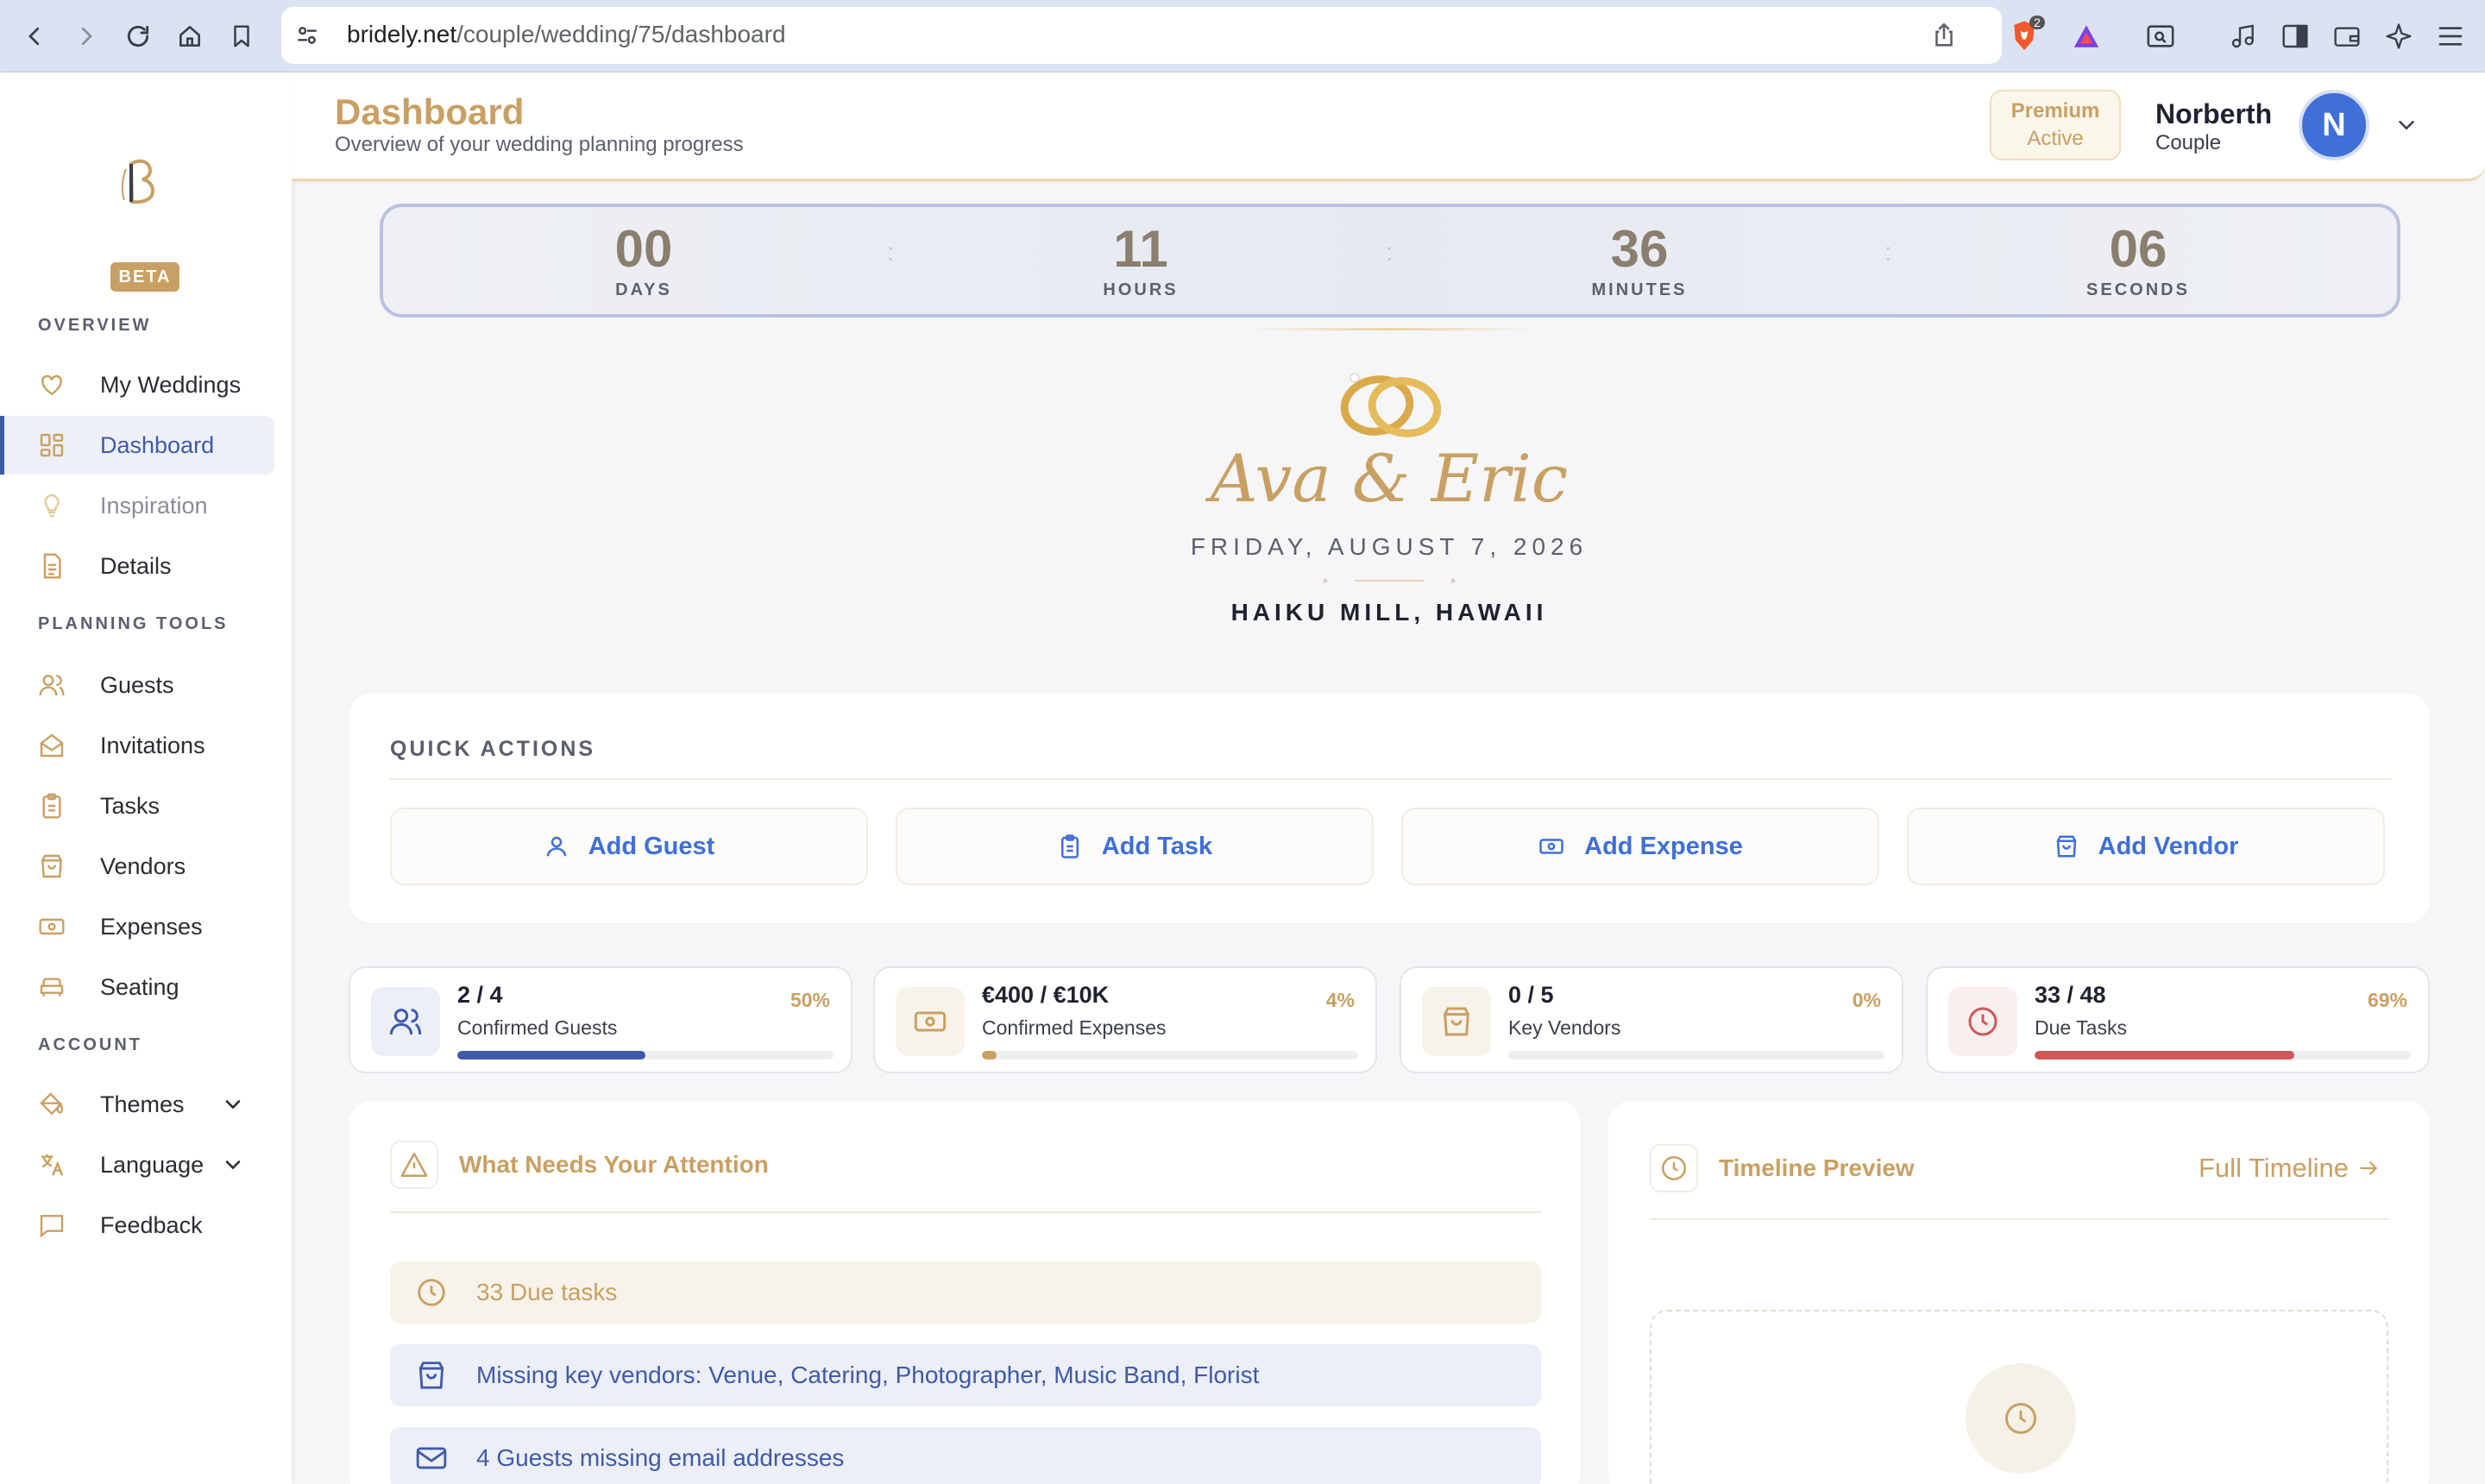 This screenshot has height=1484, width=2485. I want to click on reader-icon, so click(2161, 36).